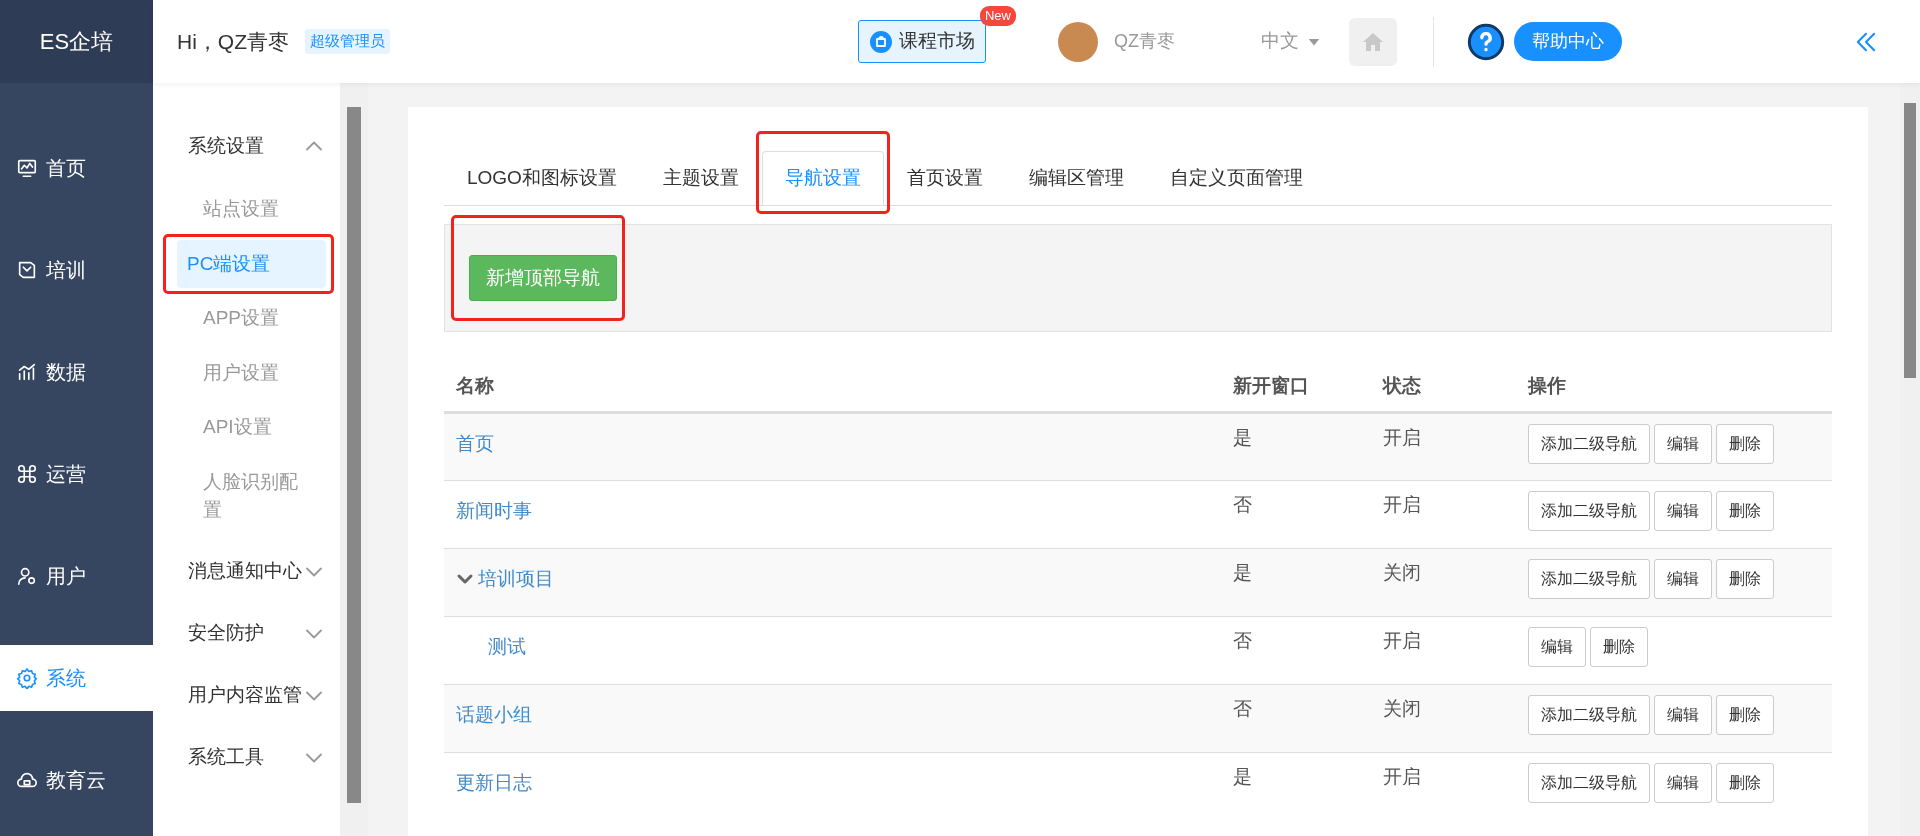 The image size is (1920, 836). What do you see at coordinates (347, 41) in the screenshot?
I see `role-badge: 超级管理员` at bounding box center [347, 41].